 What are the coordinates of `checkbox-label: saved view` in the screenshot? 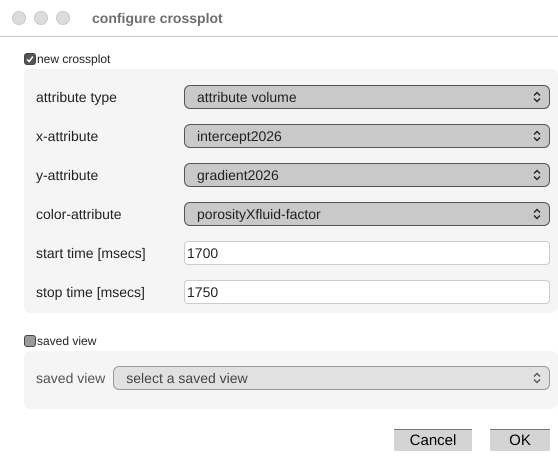 It's located at (66, 341).